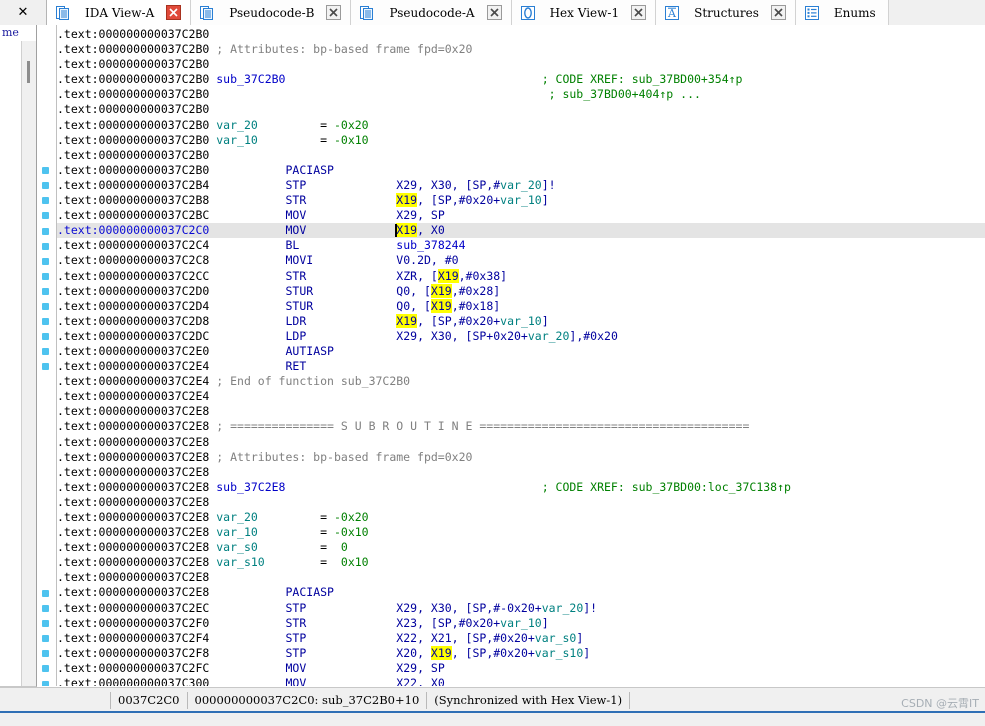 This screenshot has height=726, width=985. What do you see at coordinates (521, 592) in the screenshot?
I see `disasm-line: .text:000000000037C2E8 PACIASP` at bounding box center [521, 592].